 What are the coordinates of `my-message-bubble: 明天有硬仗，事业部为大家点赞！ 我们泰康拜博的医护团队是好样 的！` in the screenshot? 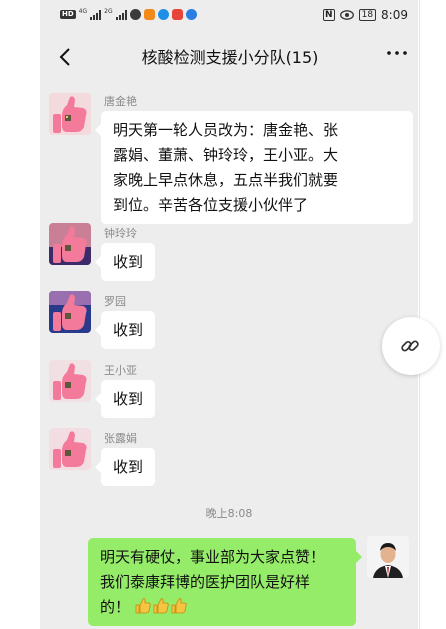 It's located at (225, 582).